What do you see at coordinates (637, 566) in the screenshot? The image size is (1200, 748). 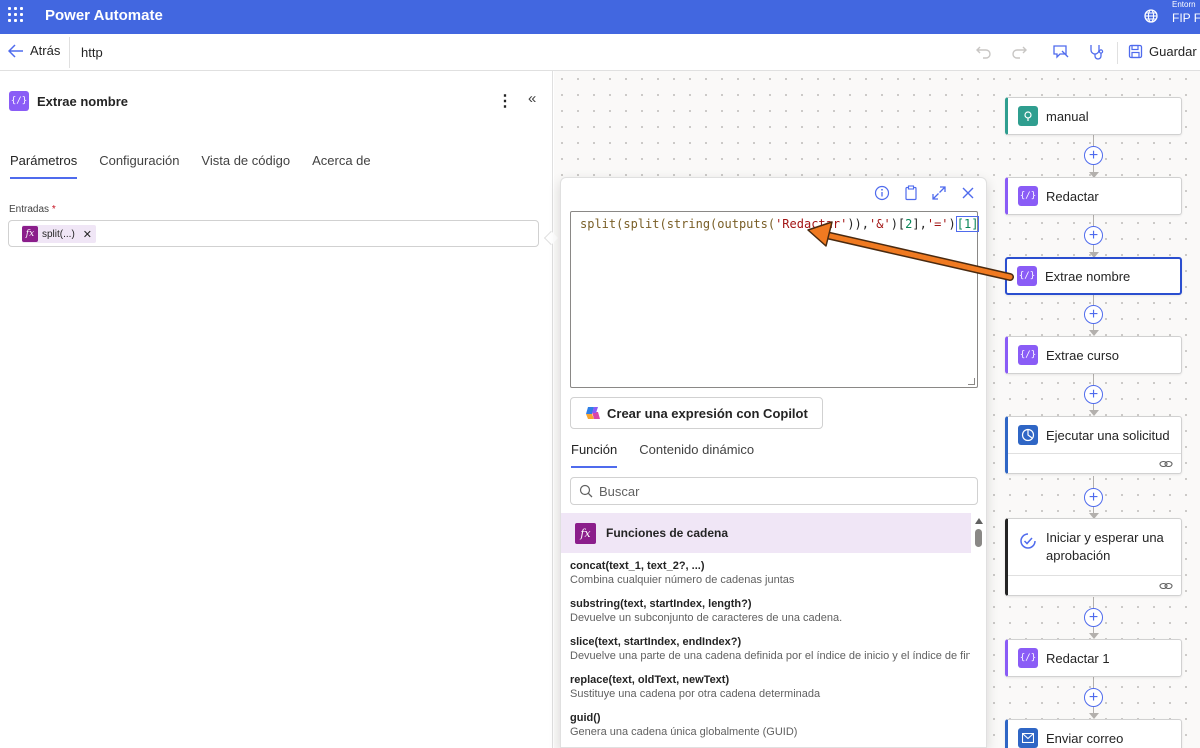 I see `function-signature: concat(text_1, text_2?, ...)` at bounding box center [637, 566].